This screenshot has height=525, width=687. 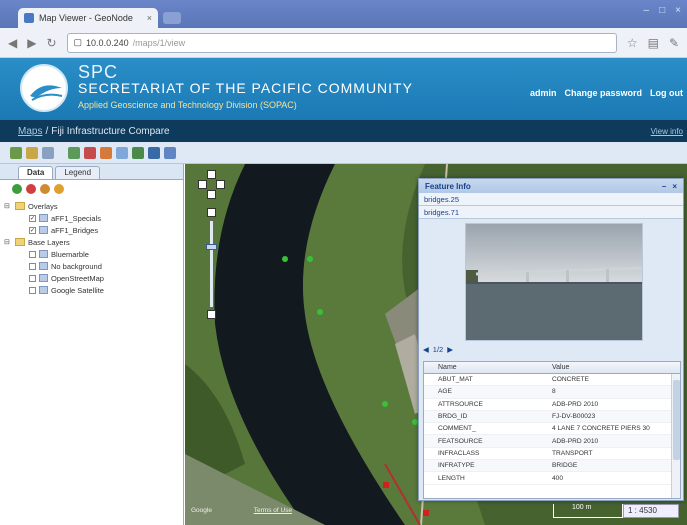 What do you see at coordinates (45, 189) in the screenshot?
I see `edit-layer-icon` at bounding box center [45, 189].